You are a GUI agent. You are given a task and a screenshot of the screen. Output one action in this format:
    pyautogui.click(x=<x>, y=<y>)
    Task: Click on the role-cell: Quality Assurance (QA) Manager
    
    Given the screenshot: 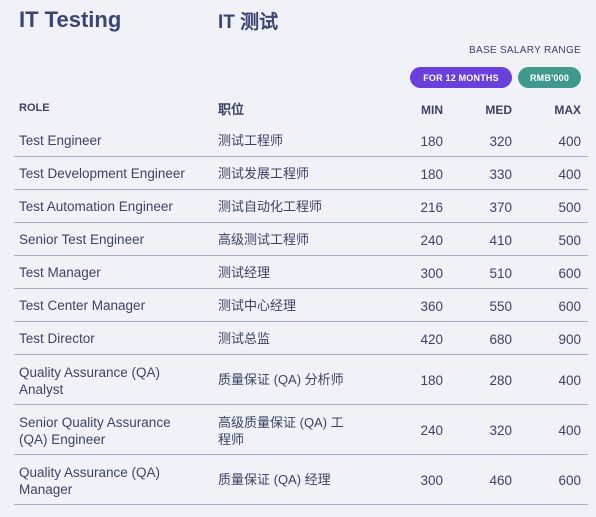 What is the action you would take?
    pyautogui.click(x=90, y=481)
    